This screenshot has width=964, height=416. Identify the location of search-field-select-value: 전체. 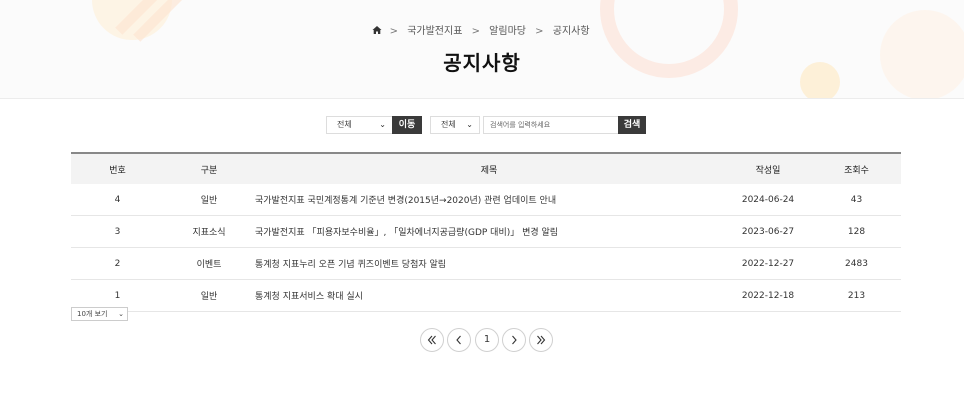
(448, 124).